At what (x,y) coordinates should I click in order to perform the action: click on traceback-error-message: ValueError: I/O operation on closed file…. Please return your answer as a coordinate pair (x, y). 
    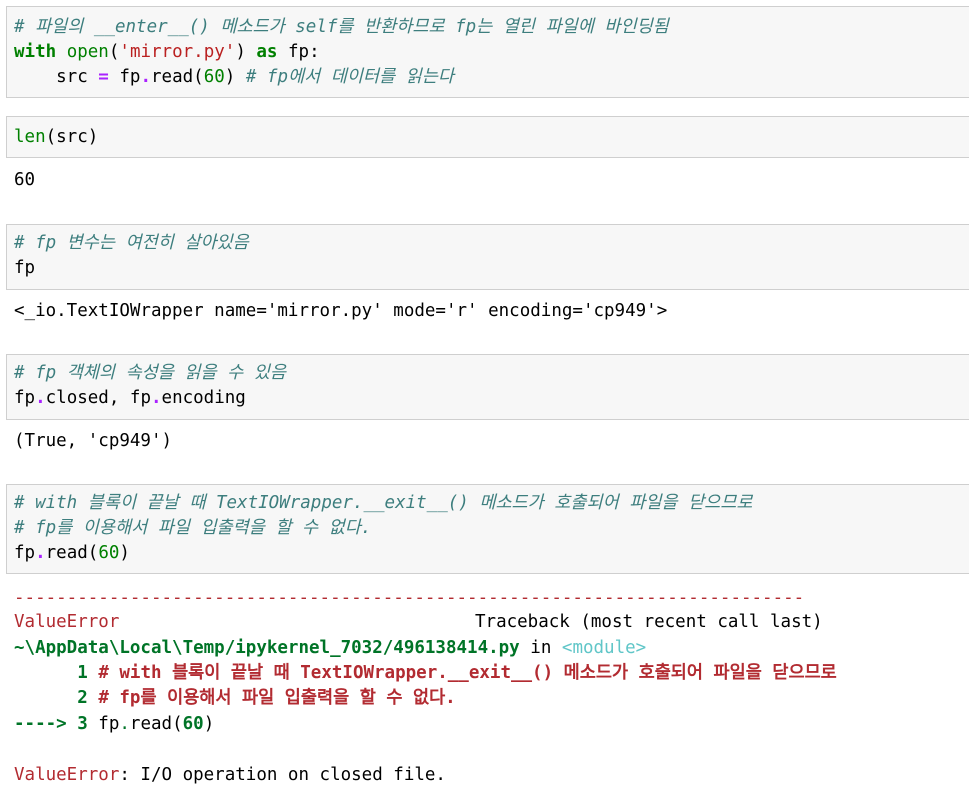
    Looking at the image, I should click on (230, 775).